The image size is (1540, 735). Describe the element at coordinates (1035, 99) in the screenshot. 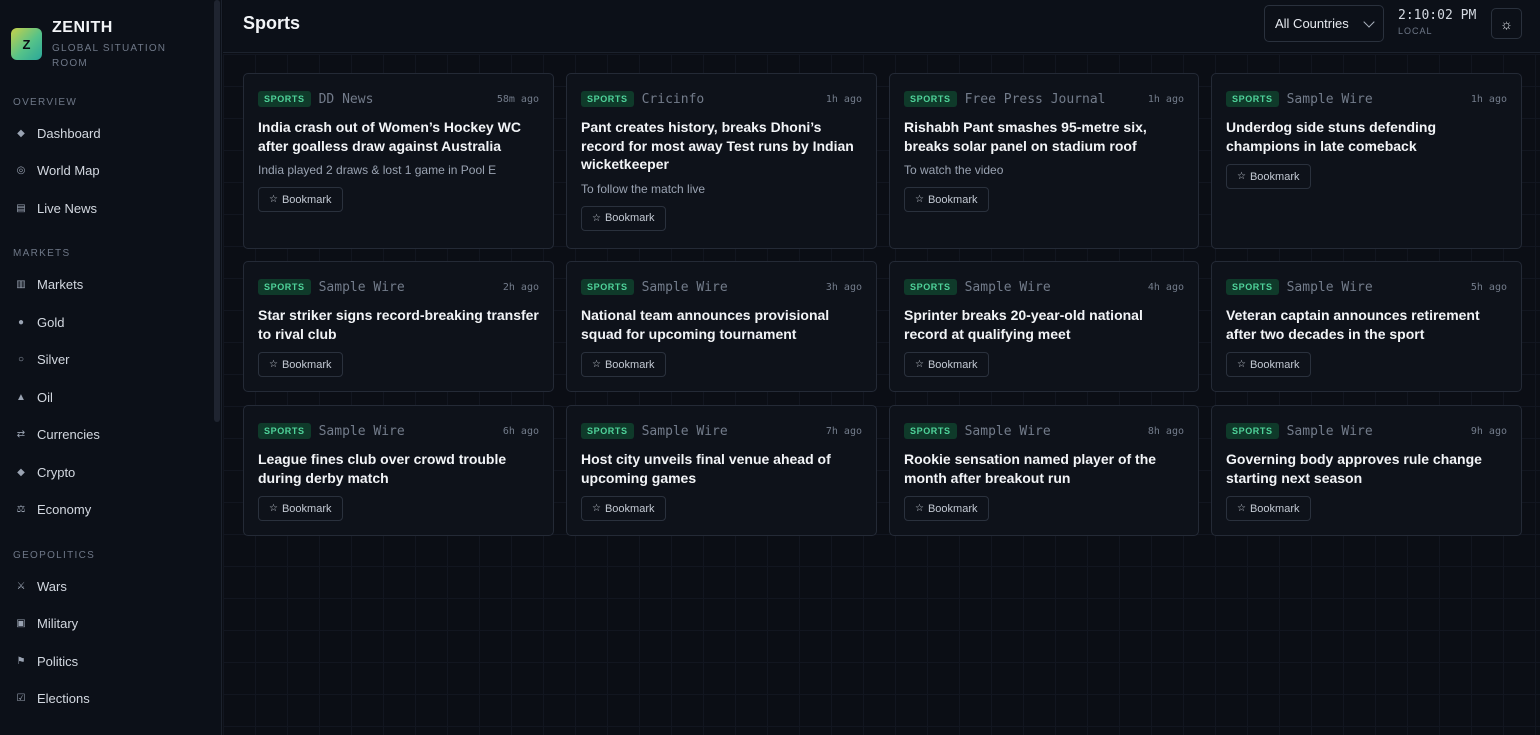

I see `news-source: Free Press Journal` at that location.